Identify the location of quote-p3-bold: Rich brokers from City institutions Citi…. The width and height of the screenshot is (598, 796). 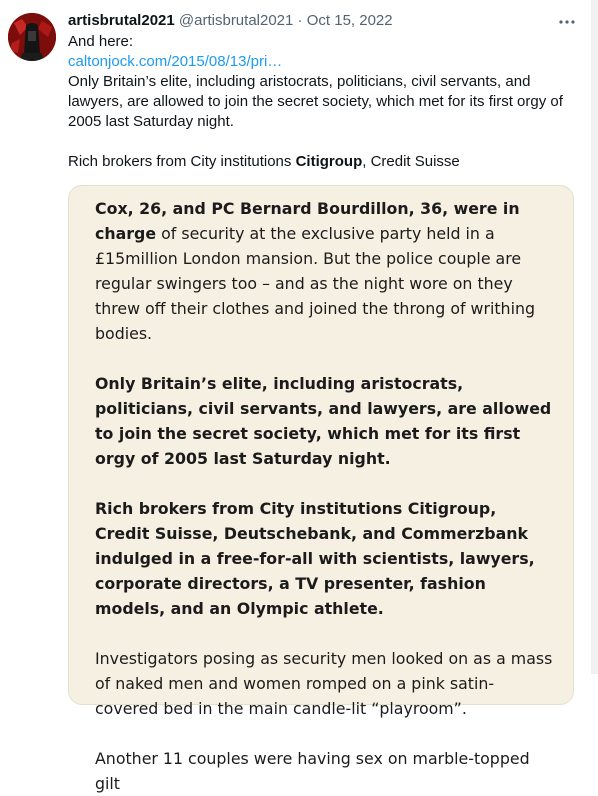
(315, 558).